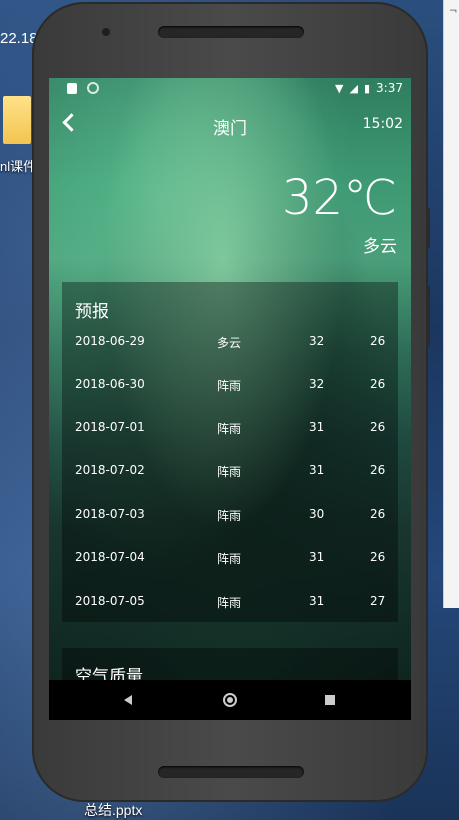 The image size is (459, 820). What do you see at coordinates (110, 427) in the screenshot?
I see `forecast-date: 2018-07-01` at bounding box center [110, 427].